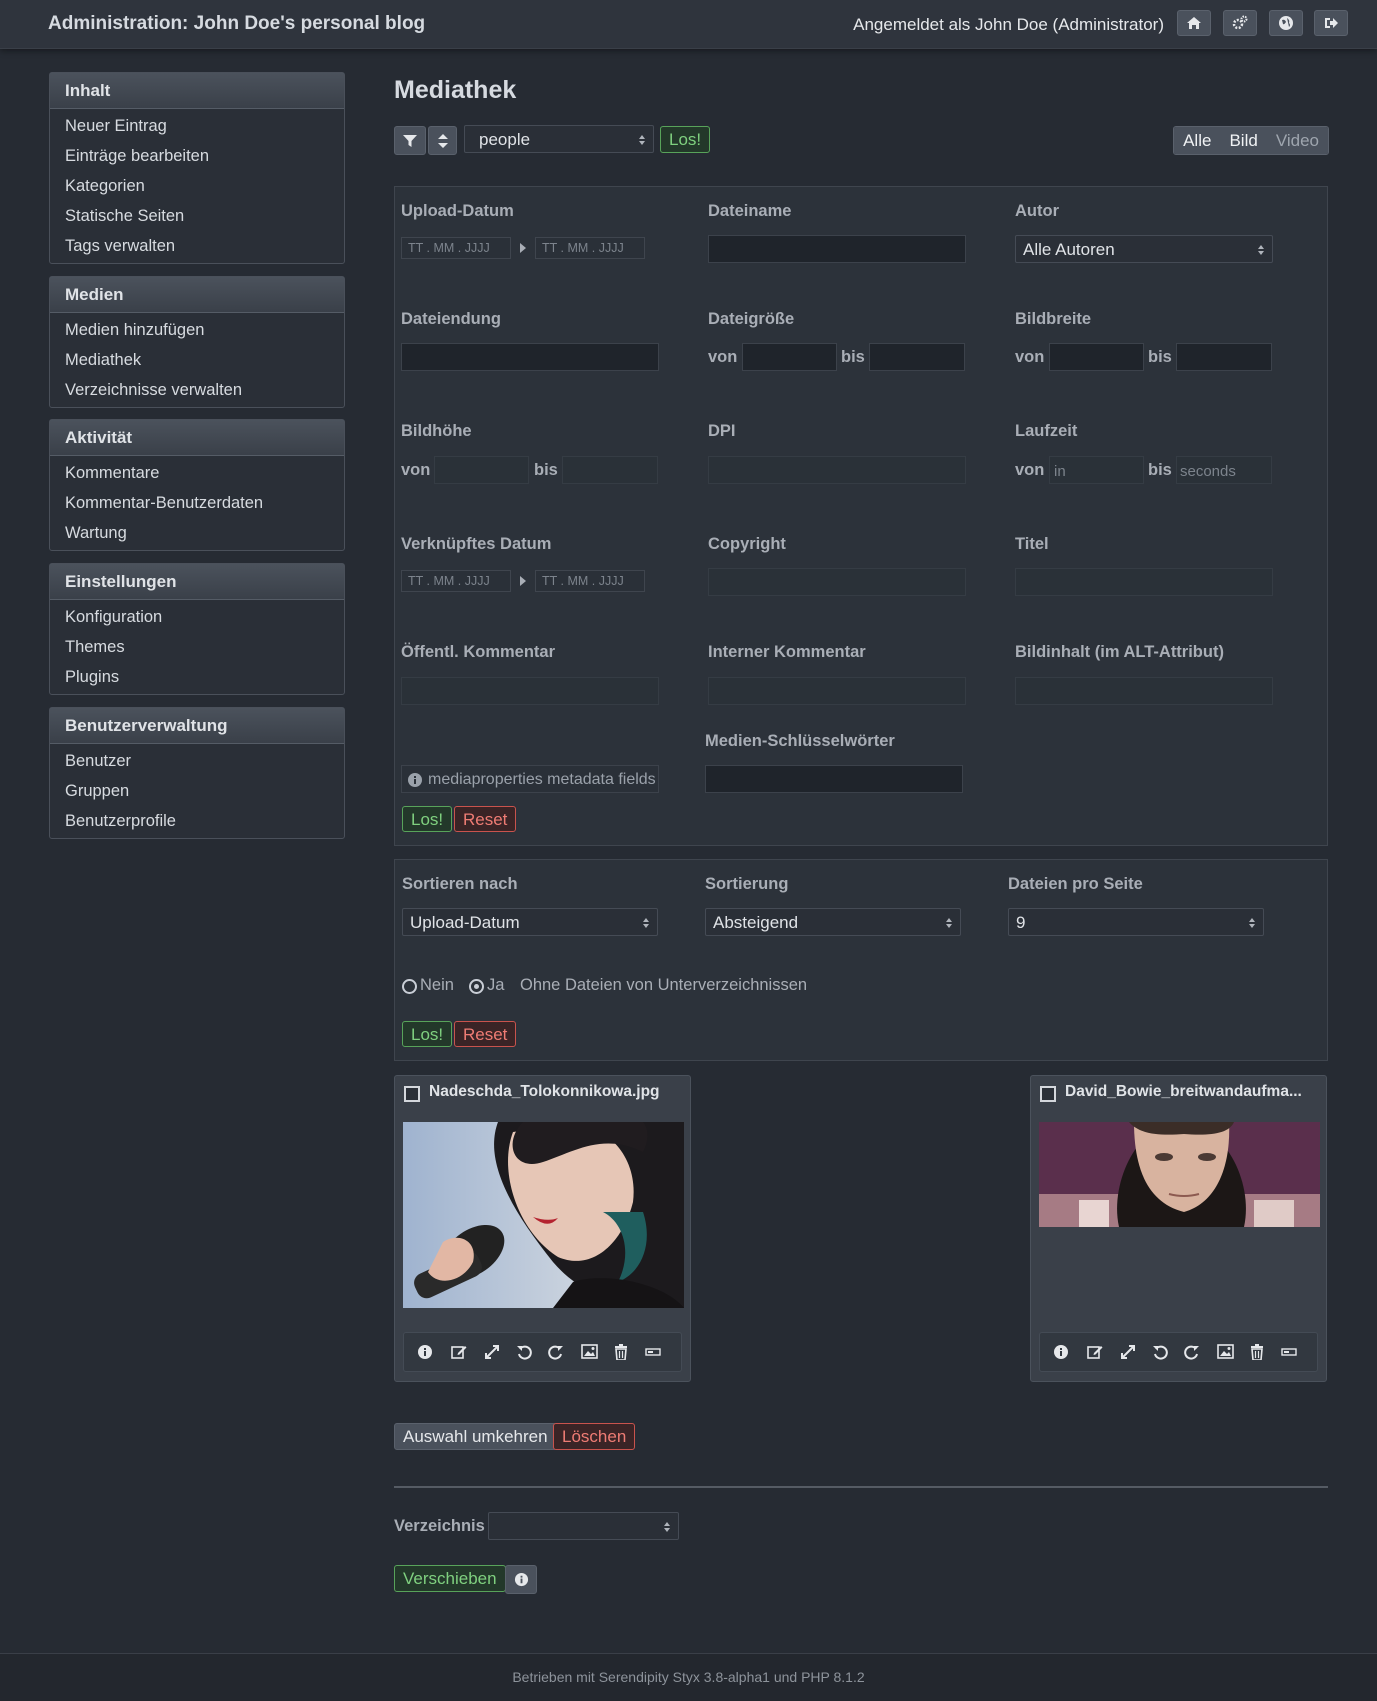 The width and height of the screenshot is (1377, 1701). I want to click on sort-by-label: Sortieren nach, so click(460, 884).